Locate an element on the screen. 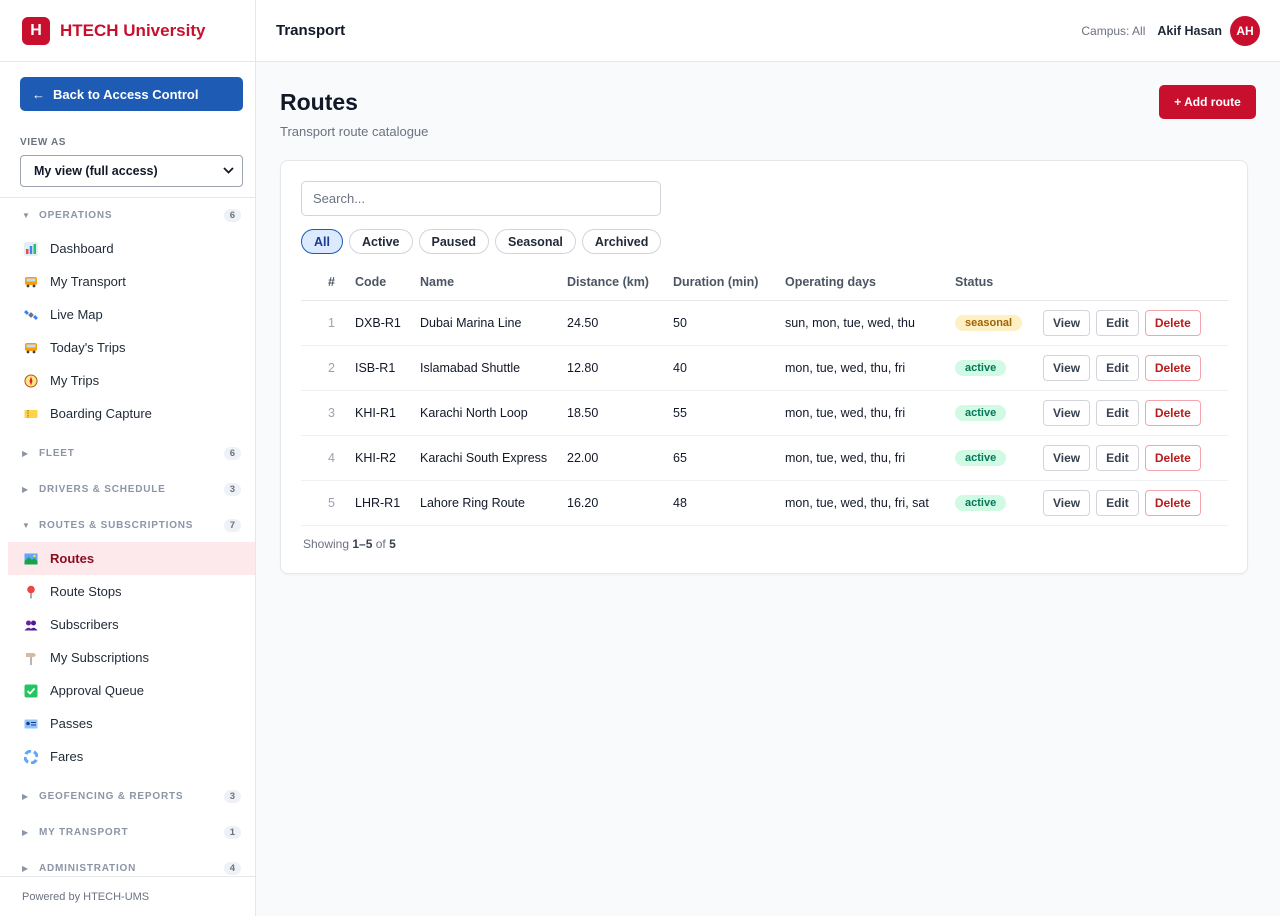 Image resolution: width=1280 pixels, height=916 pixels. column-header-status: Status is located at coordinates (999, 283).